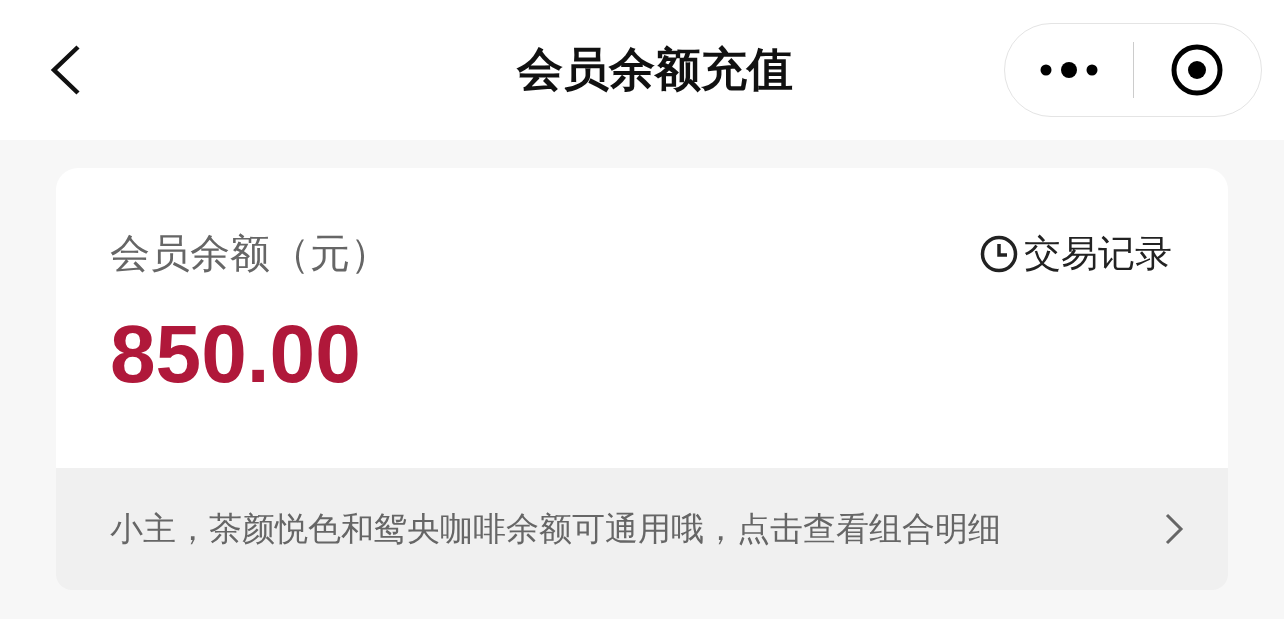 This screenshot has height=619, width=1284. I want to click on more-icon, so click(1068, 70).